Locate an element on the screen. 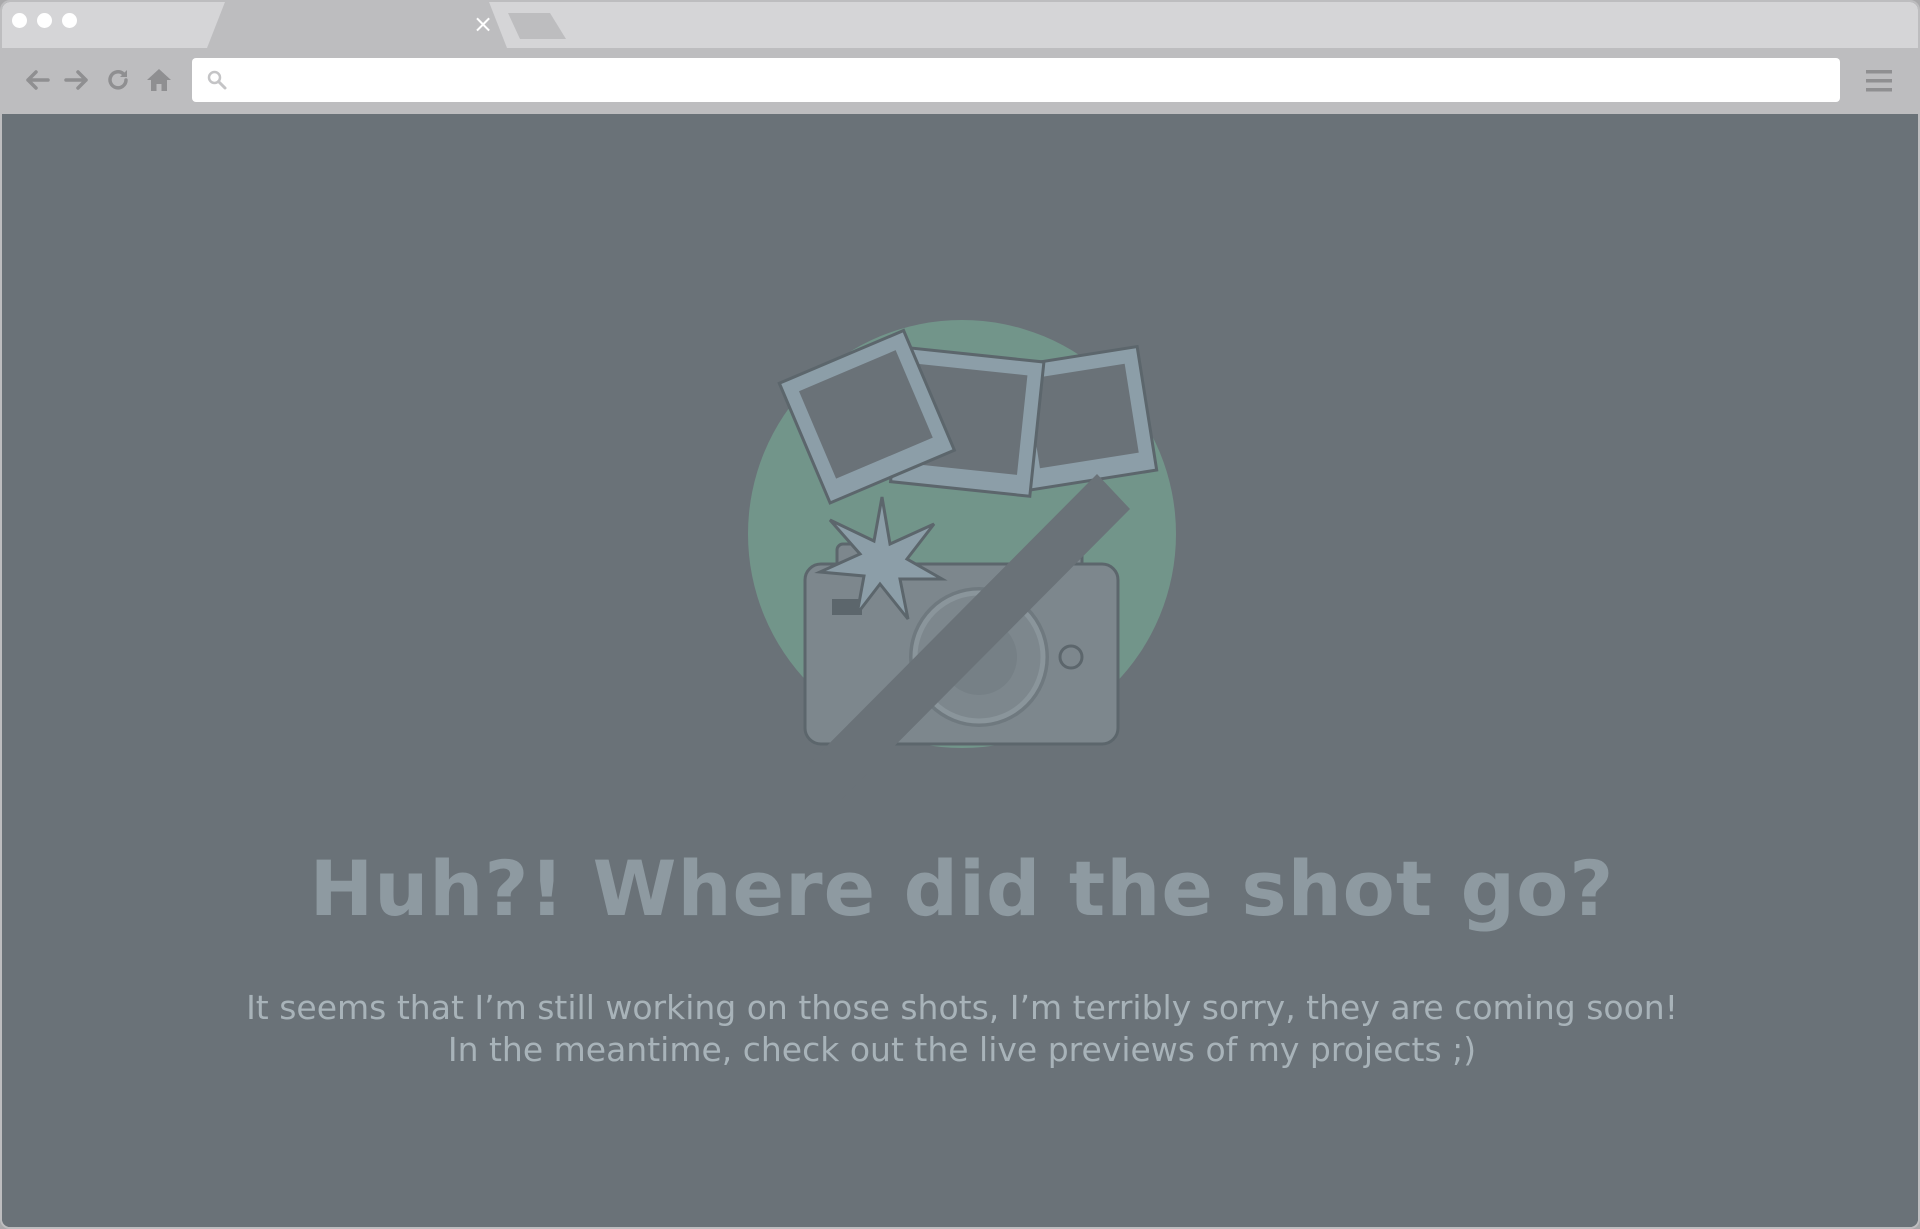 Image resolution: width=1920 pixels, height=1229 pixels. address-input is located at coordinates (1035, 81).